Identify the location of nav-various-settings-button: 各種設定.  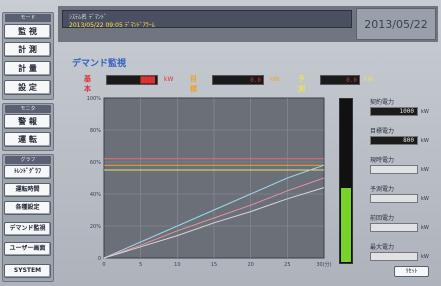
(27, 208).